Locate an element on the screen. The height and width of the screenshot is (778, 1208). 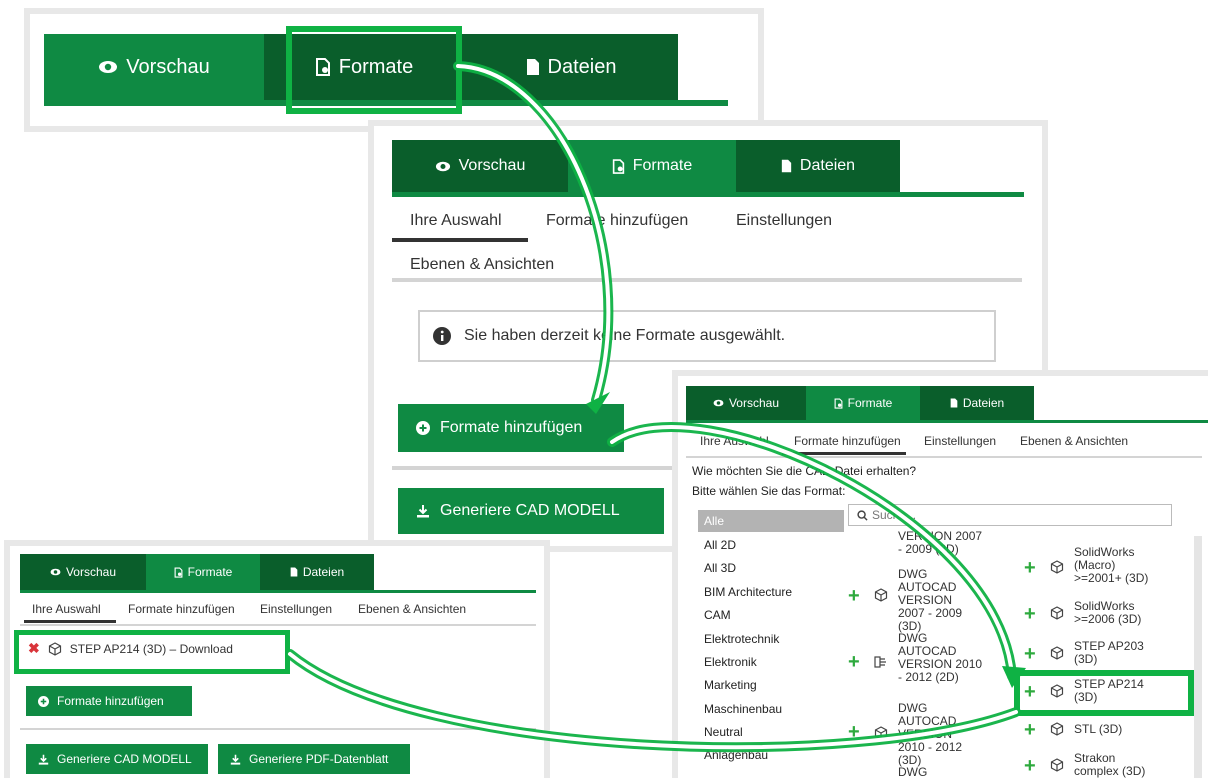
picker-question: Wie möchten Sie die CAD-Datei erhalten? is located at coordinates (804, 471).